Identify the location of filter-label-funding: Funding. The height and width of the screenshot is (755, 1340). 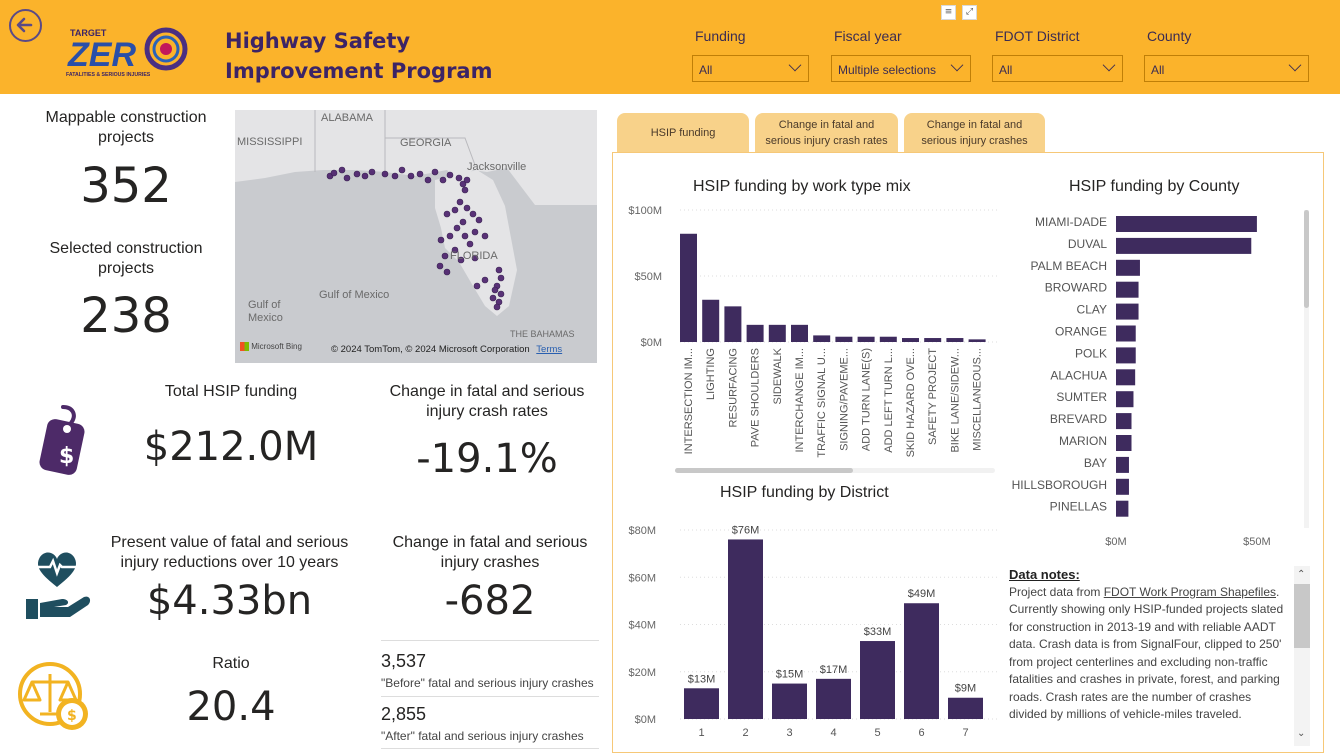
(720, 36).